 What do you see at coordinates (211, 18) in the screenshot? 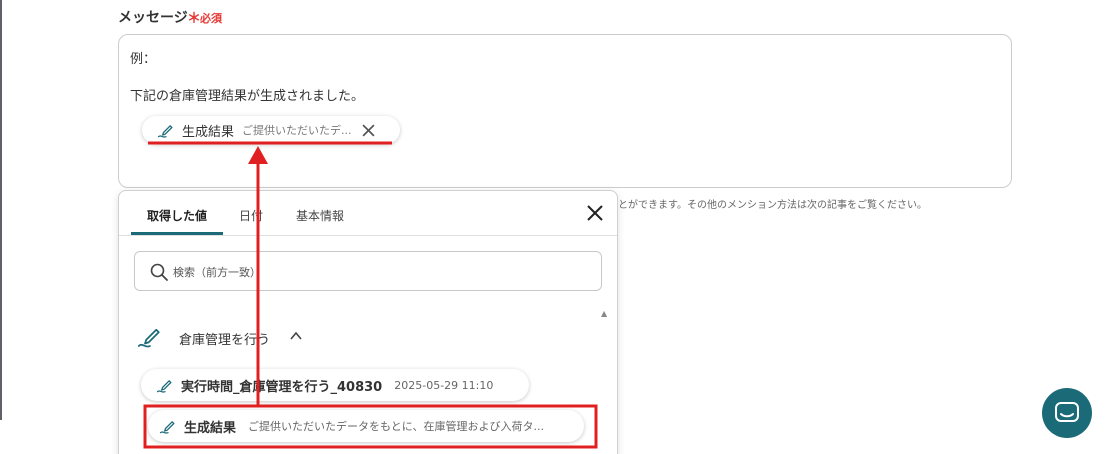
I see `required-badge: 必須` at bounding box center [211, 18].